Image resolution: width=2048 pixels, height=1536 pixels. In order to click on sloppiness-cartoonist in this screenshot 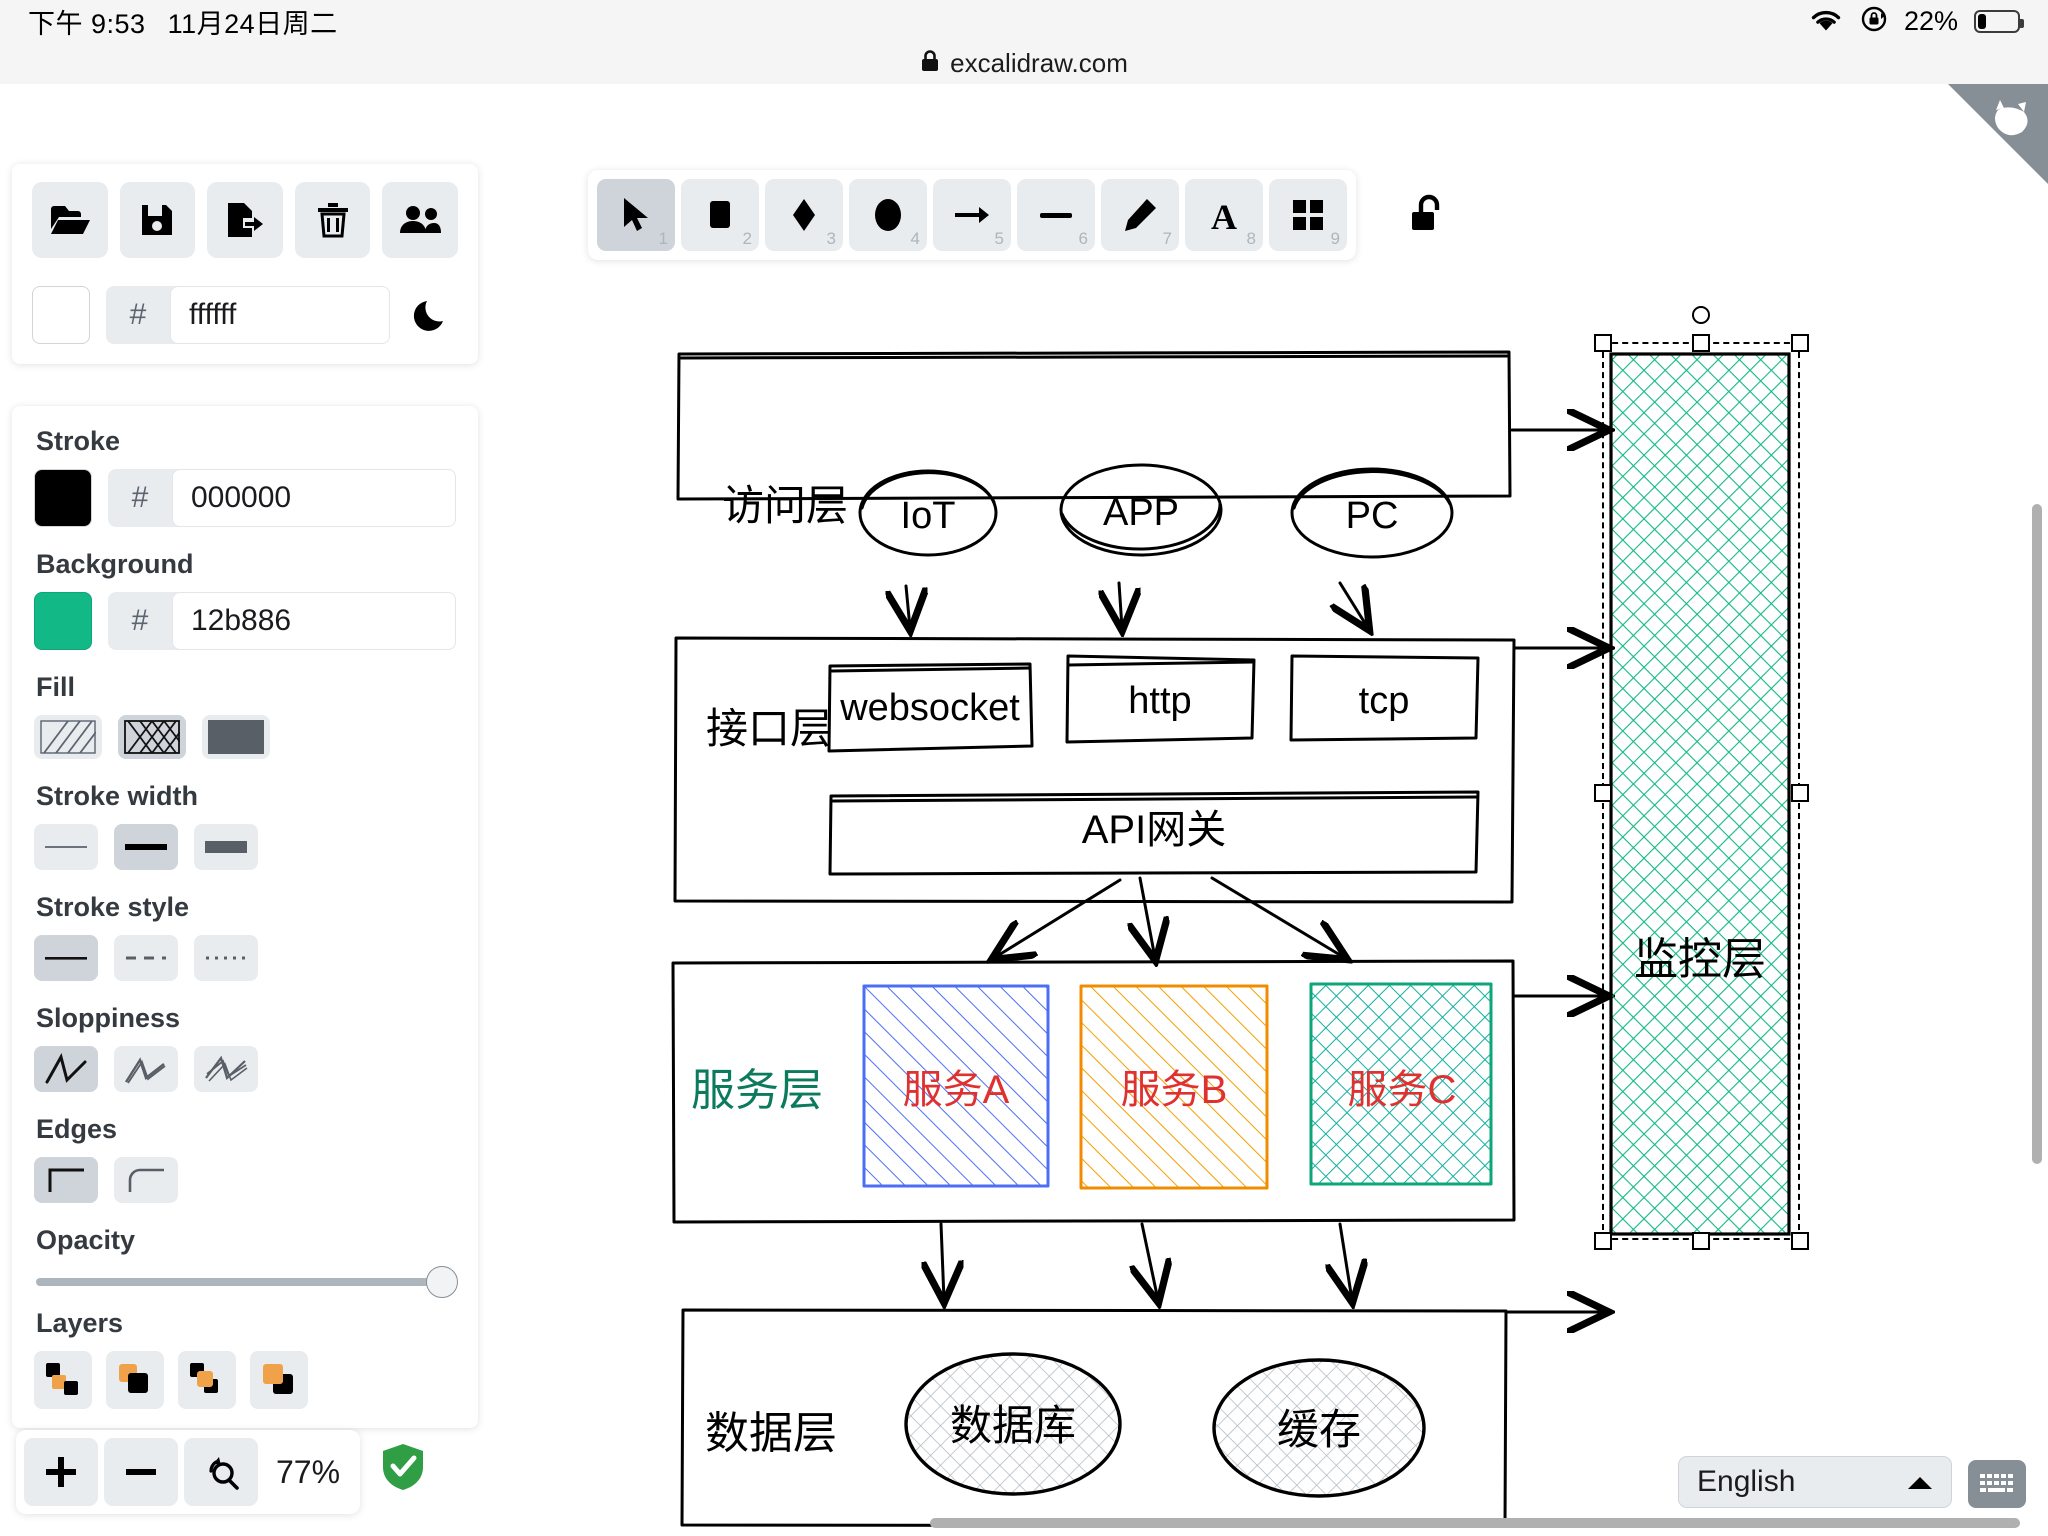, I will do `click(226, 1069)`.